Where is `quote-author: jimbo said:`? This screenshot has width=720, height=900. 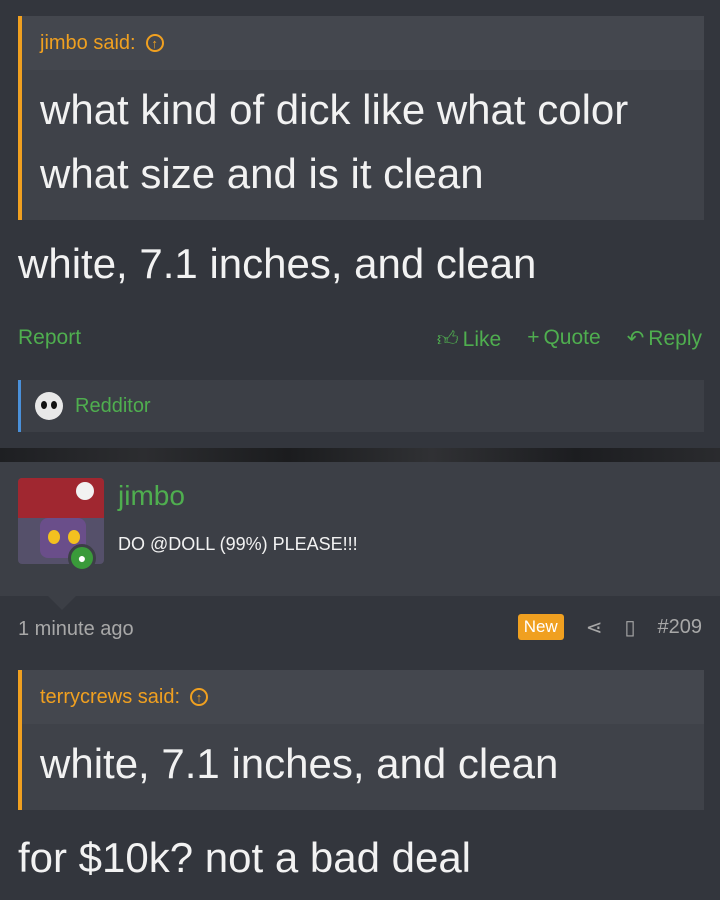 quote-author: jimbo said: is located at coordinates (88, 42).